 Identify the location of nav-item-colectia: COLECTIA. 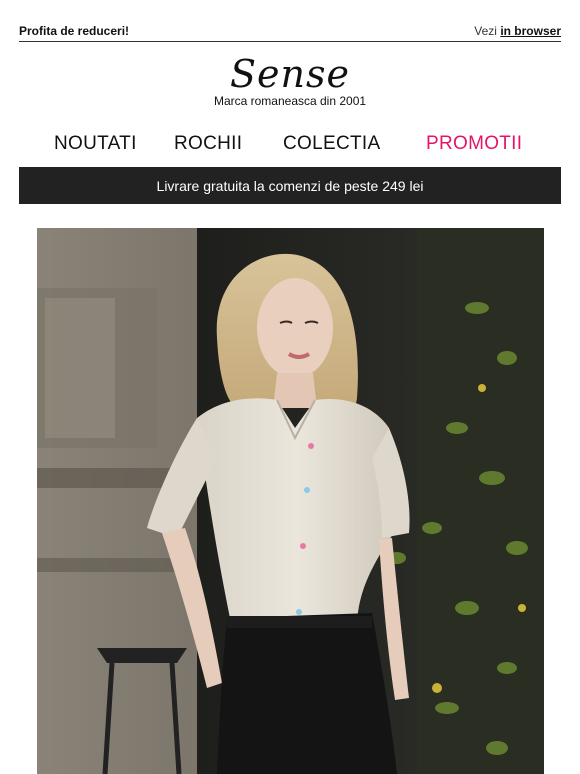
(331, 144).